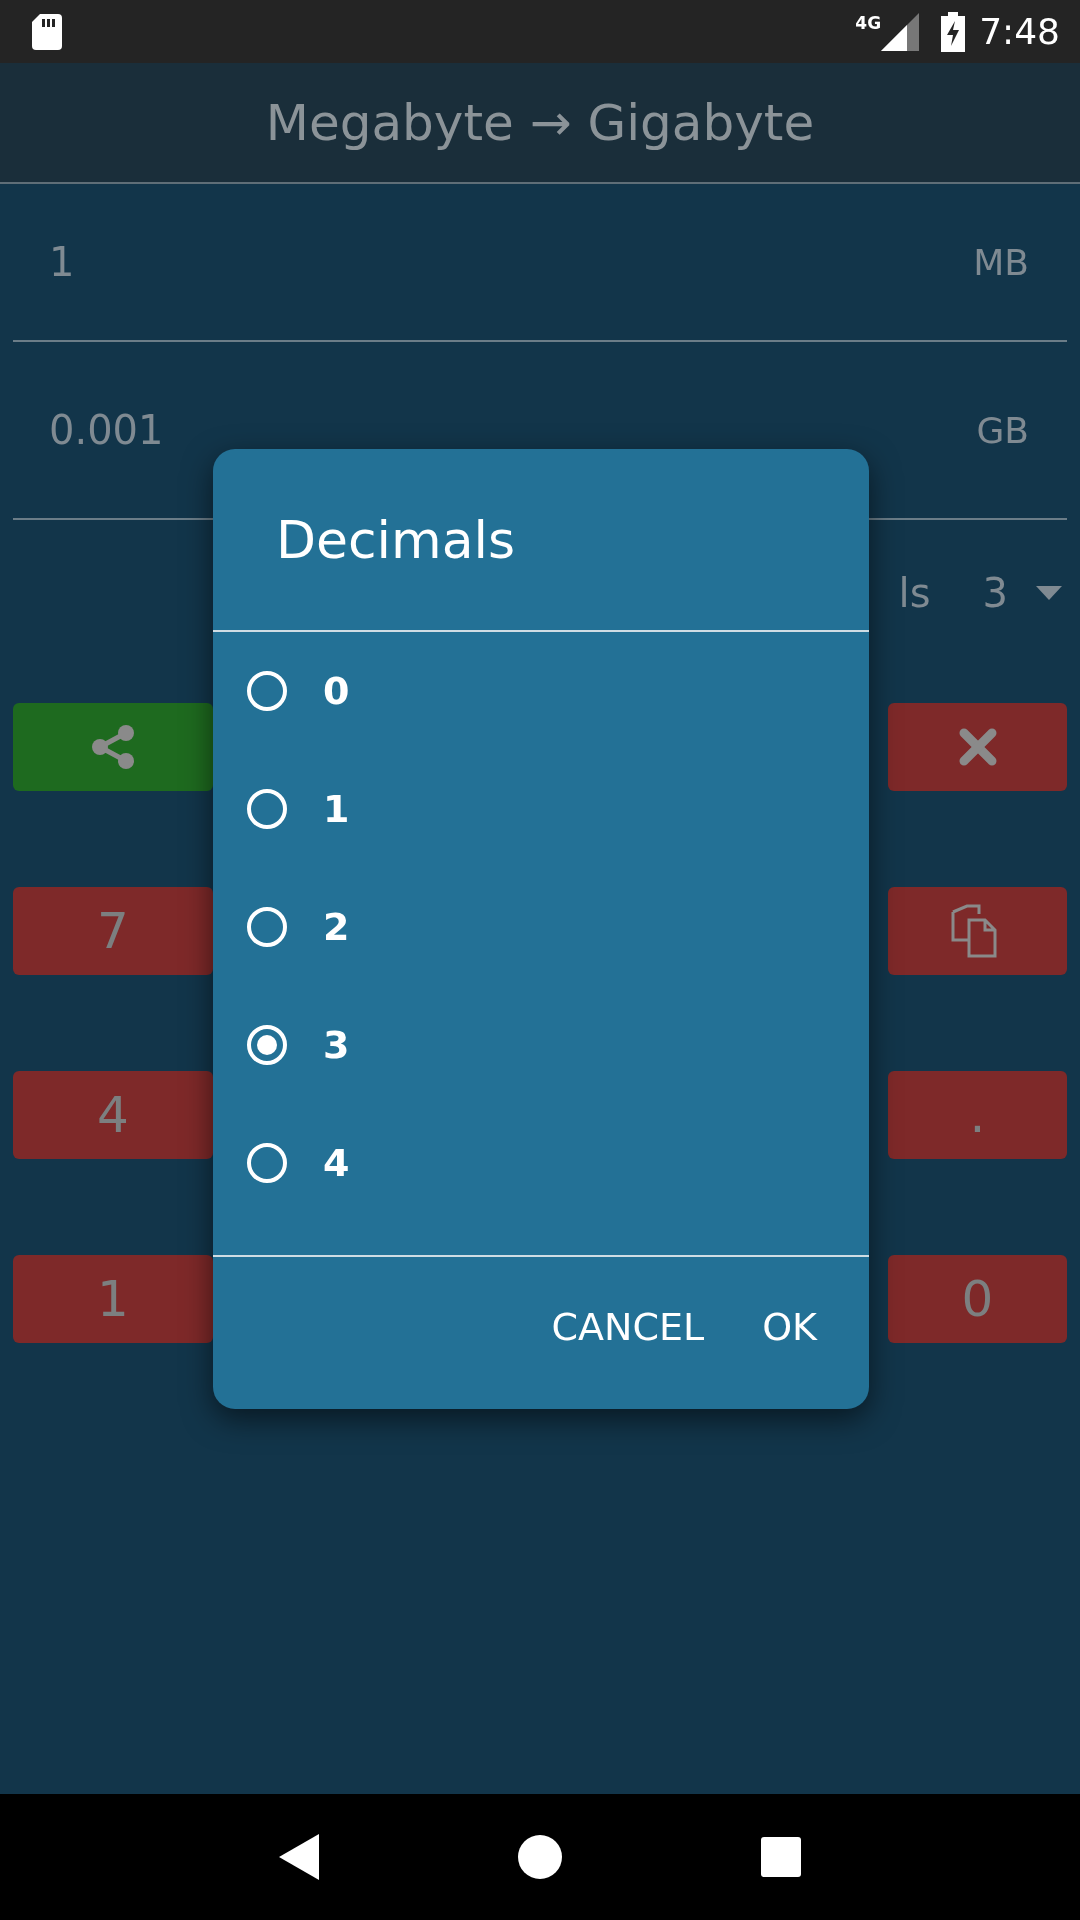 The height and width of the screenshot is (1920, 1080). What do you see at coordinates (1019, 31) in the screenshot?
I see `clock: 7:48` at bounding box center [1019, 31].